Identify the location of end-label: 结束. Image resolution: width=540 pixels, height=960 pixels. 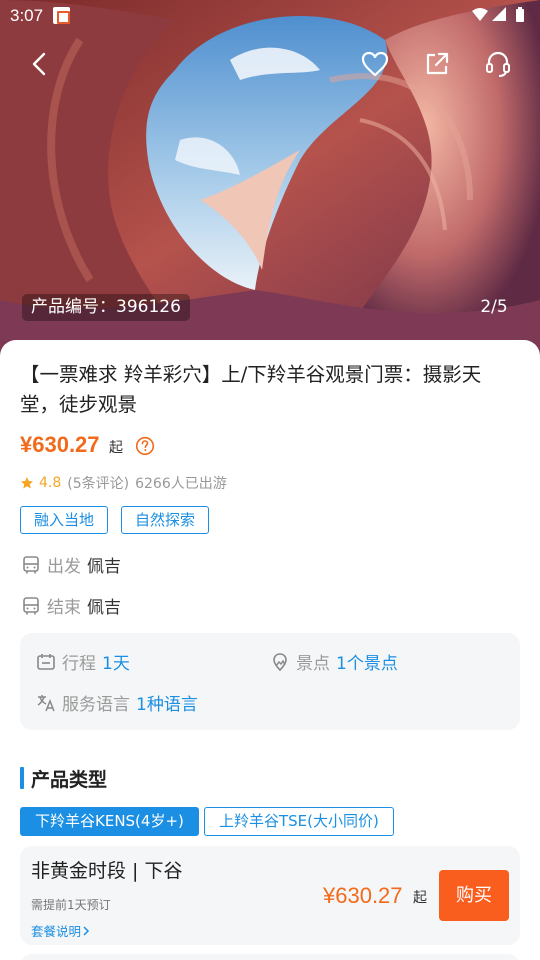
(64, 608).